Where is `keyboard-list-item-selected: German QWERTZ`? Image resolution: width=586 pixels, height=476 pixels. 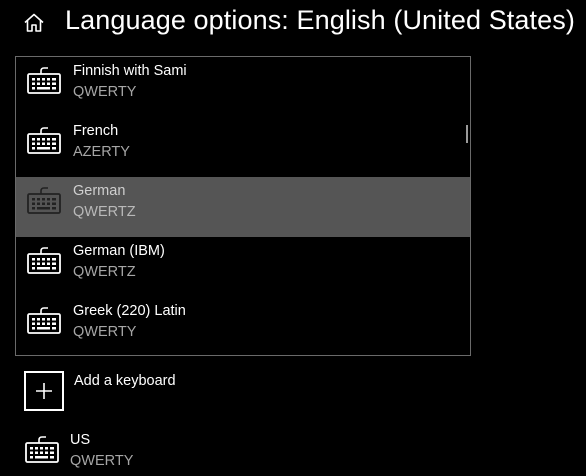
keyboard-list-item-selected: German QWERTZ is located at coordinates (243, 207).